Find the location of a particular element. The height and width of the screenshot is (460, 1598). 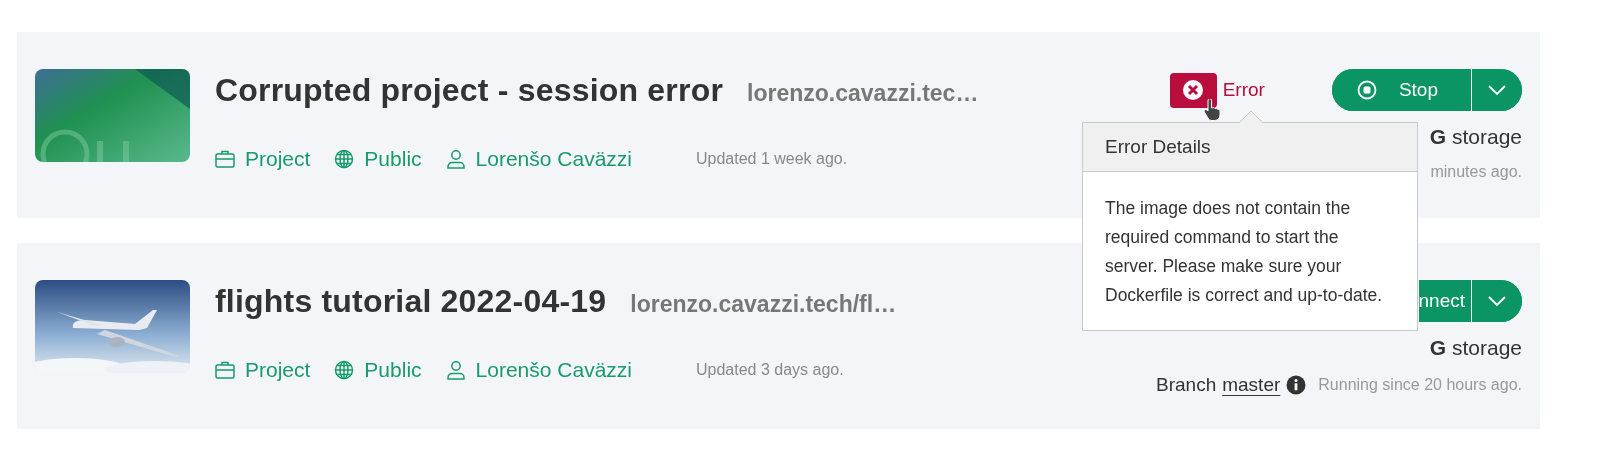

status-label: Error is located at coordinates (1243, 90).